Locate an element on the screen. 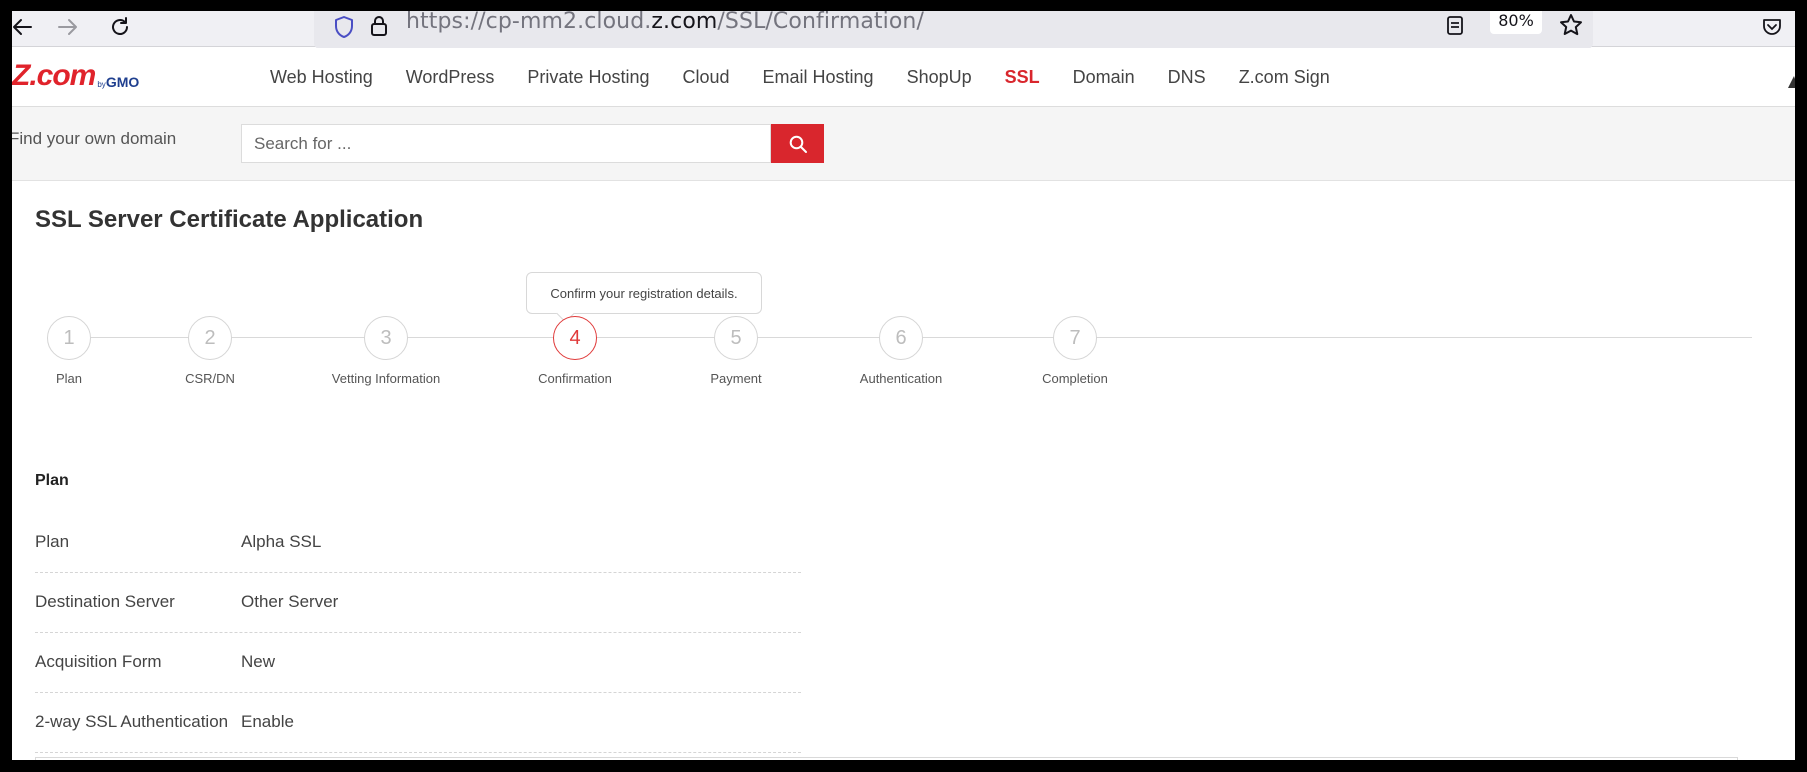 The height and width of the screenshot is (772, 1807). step-label: Completion is located at coordinates (1075, 378).